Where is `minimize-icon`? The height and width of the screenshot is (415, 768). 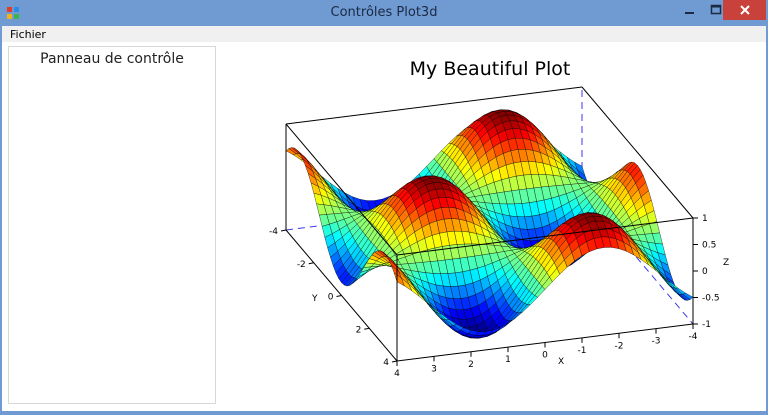 minimize-icon is located at coordinates (690, 10).